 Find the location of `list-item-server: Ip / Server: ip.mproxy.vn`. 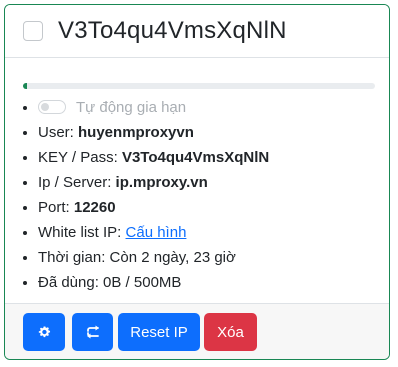

list-item-server: Ip / Server: ip.mproxy.vn is located at coordinates (153, 182).